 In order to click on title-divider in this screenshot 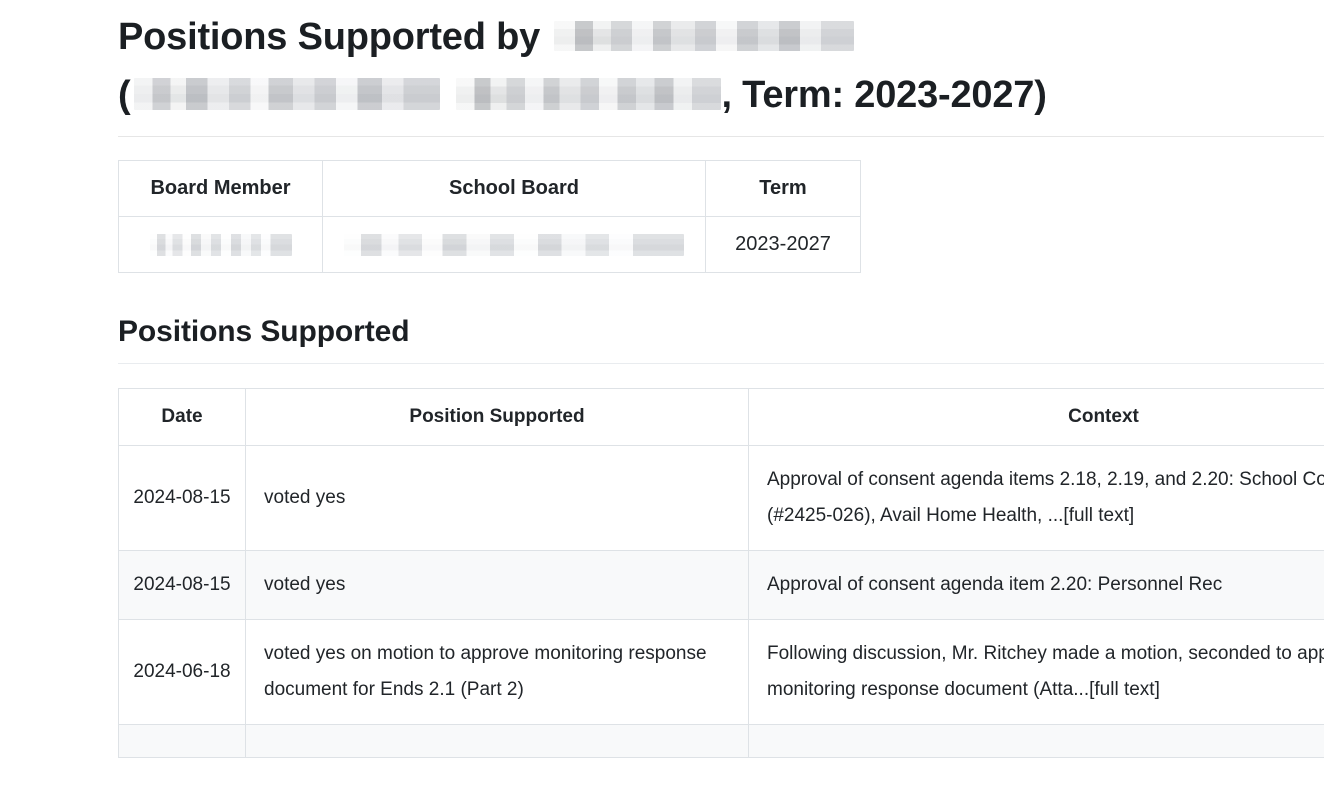, I will do `click(721, 136)`.